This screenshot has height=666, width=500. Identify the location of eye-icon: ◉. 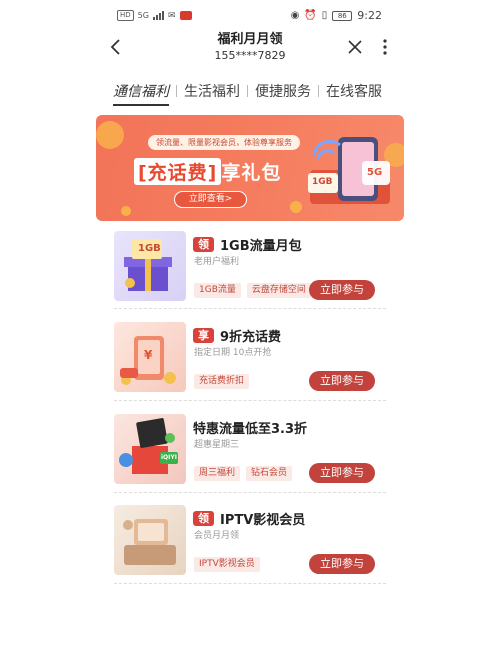
(295, 15).